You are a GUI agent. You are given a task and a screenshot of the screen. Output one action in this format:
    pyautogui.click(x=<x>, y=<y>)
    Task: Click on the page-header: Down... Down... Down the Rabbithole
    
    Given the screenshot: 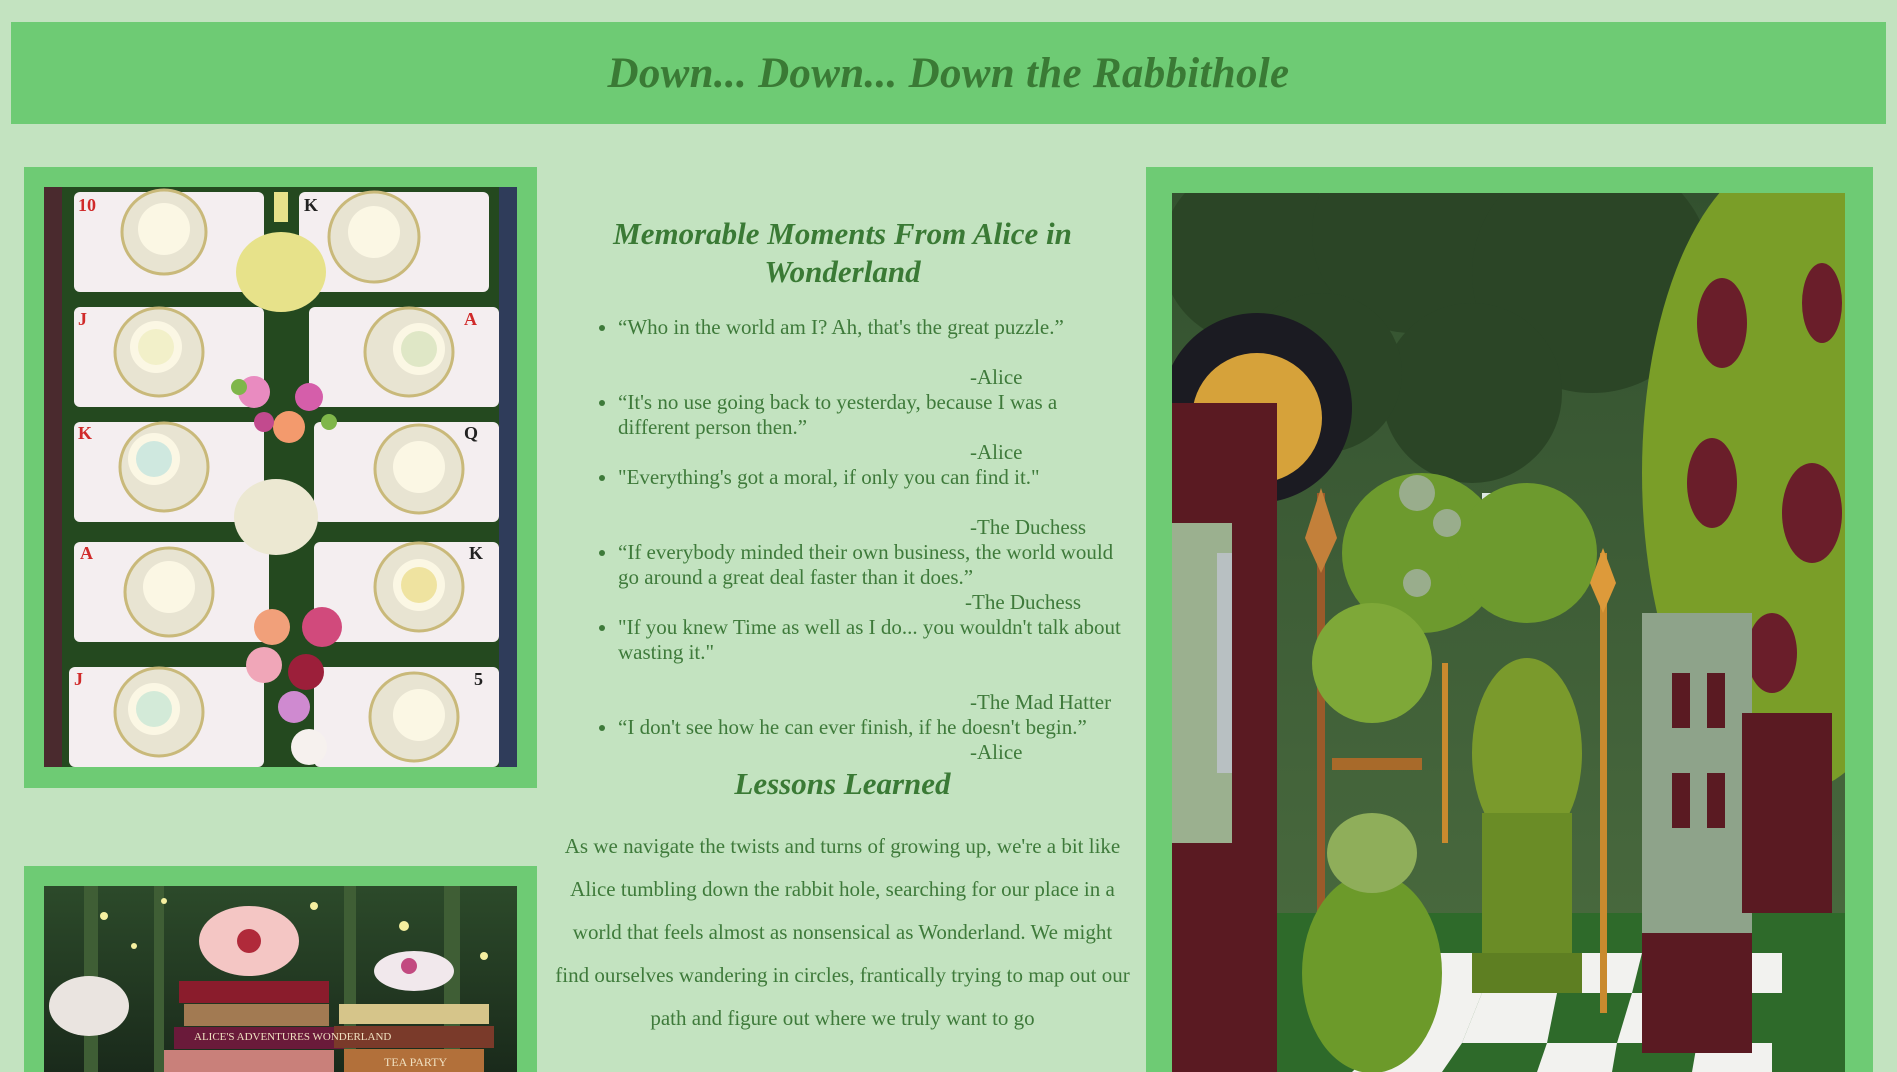 What is the action you would take?
    pyautogui.click(x=948, y=73)
    